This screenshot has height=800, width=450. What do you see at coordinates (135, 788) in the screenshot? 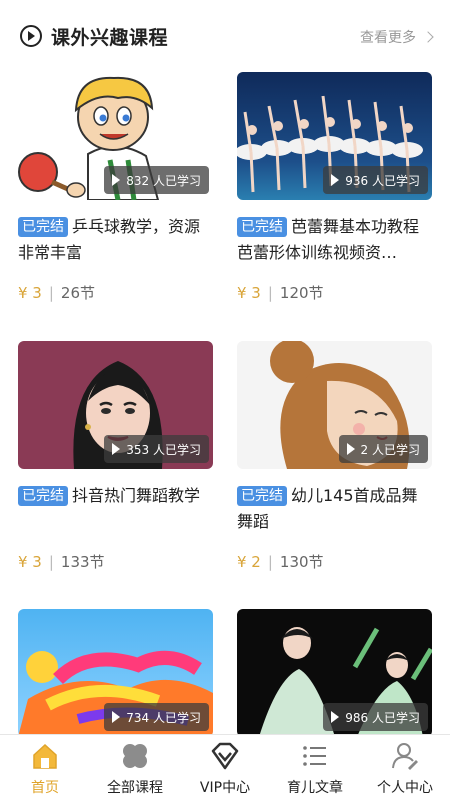
I see `tab-label: 全部课程` at bounding box center [135, 788].